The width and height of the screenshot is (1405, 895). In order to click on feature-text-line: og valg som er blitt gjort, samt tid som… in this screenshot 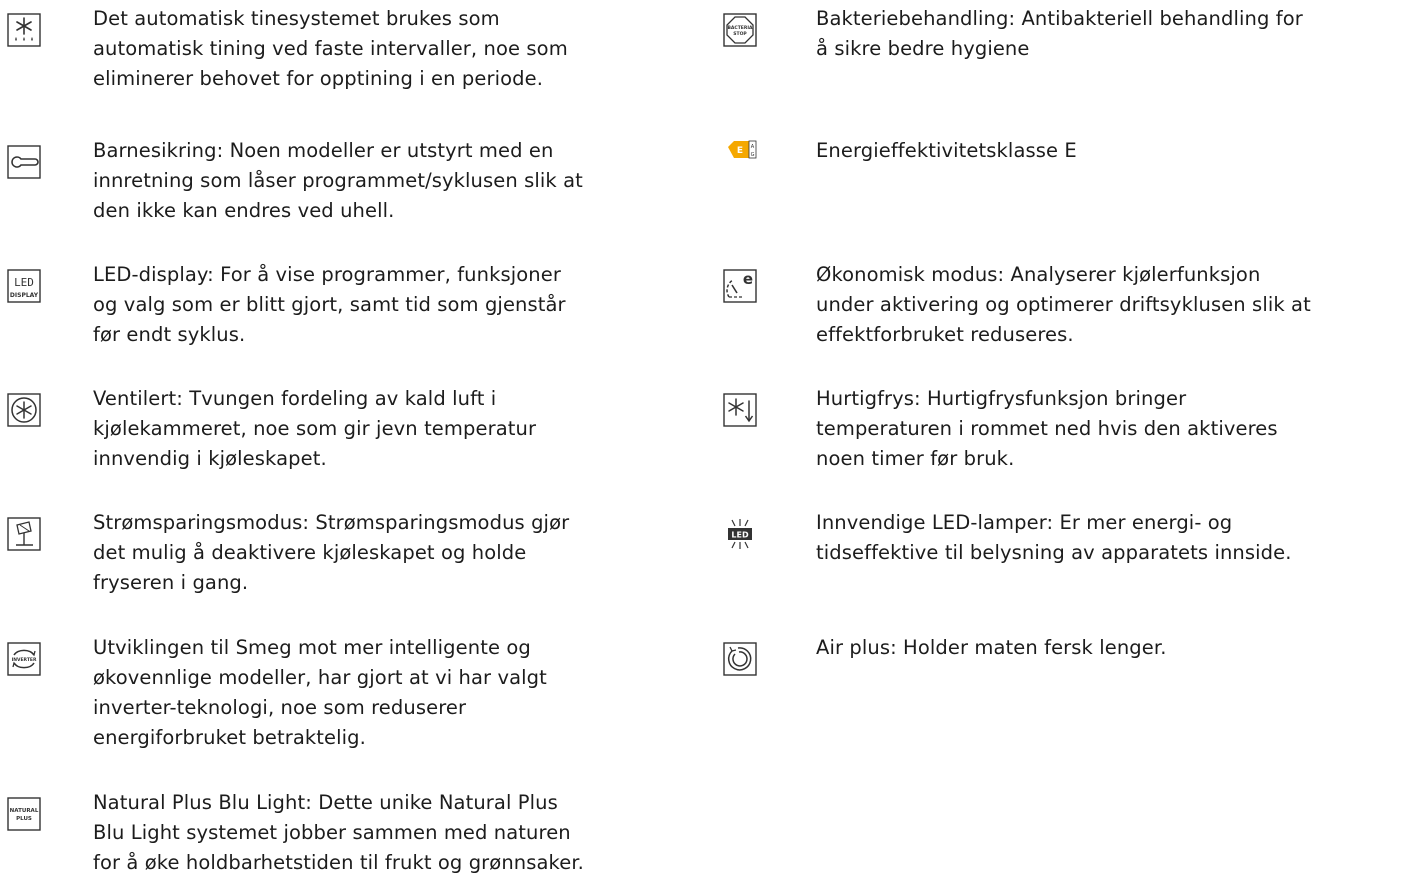, I will do `click(329, 304)`.